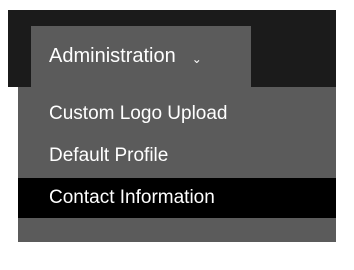 The height and width of the screenshot is (270, 354). Describe the element at coordinates (196, 58) in the screenshot. I see `chevron-down-icon: ⌄` at that location.